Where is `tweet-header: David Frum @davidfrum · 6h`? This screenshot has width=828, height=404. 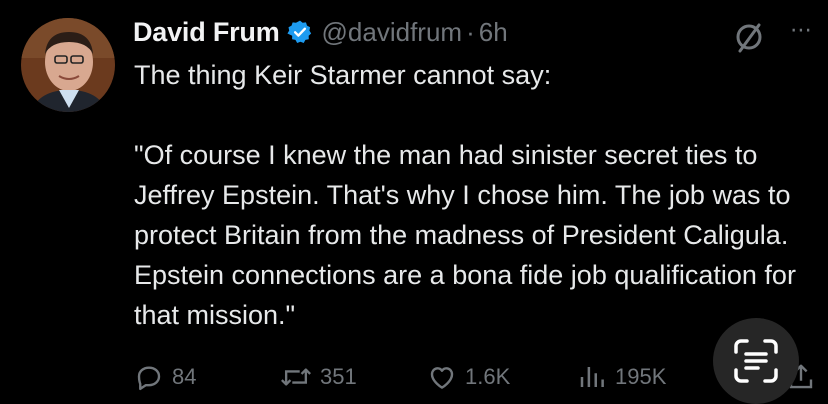 tweet-header: David Frum @davidfrum · 6h is located at coordinates (320, 32).